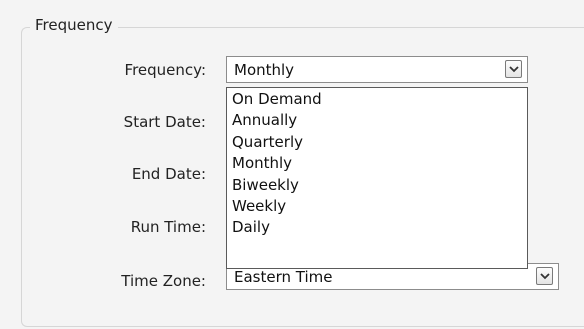 The width and height of the screenshot is (584, 329). I want to click on frequency-label: Frequency:, so click(165, 70).